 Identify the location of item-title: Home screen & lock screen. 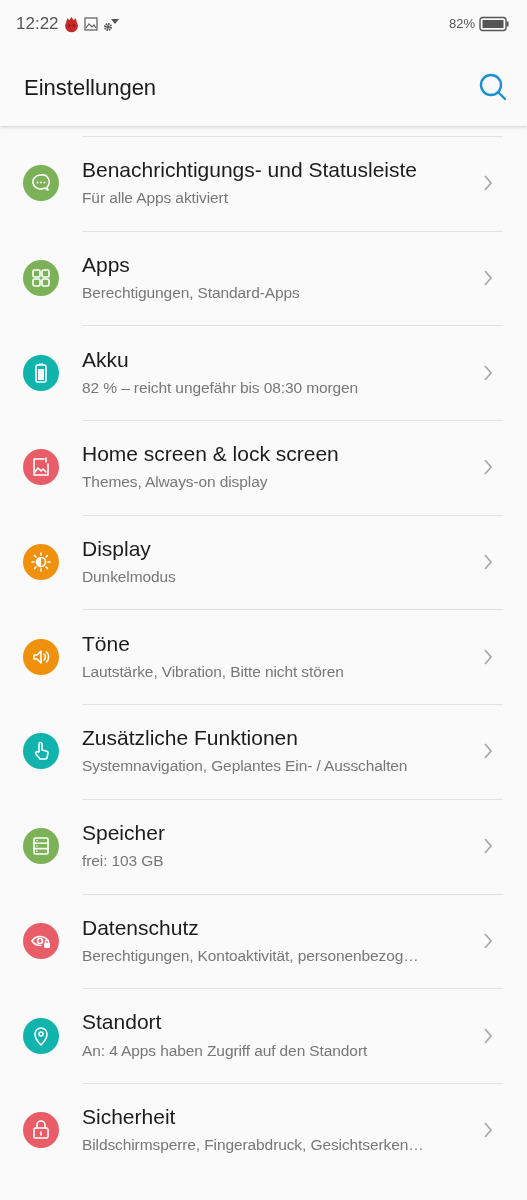
(210, 454).